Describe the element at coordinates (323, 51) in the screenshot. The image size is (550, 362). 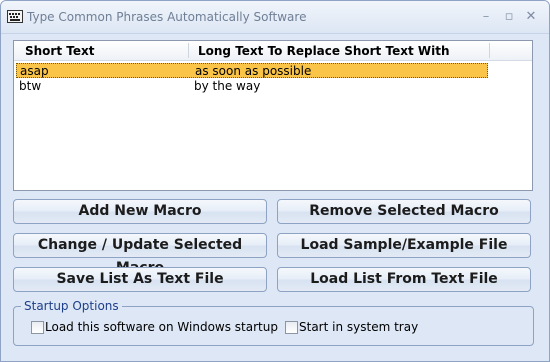
I see `column-header-long-text: Long Text To Replace Short Text With` at that location.